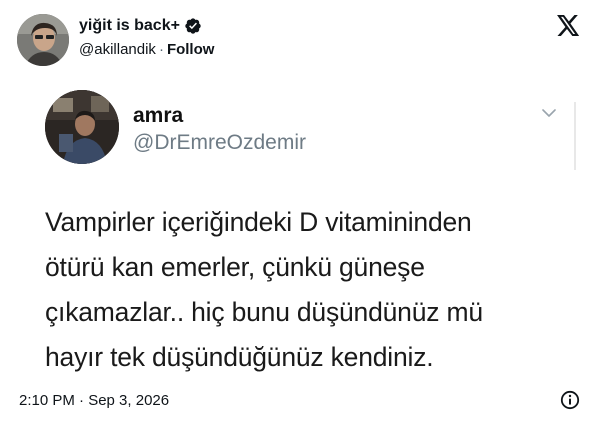 The image size is (600, 430). Describe the element at coordinates (193, 26) in the screenshot. I see `verified-badge-icon` at that location.